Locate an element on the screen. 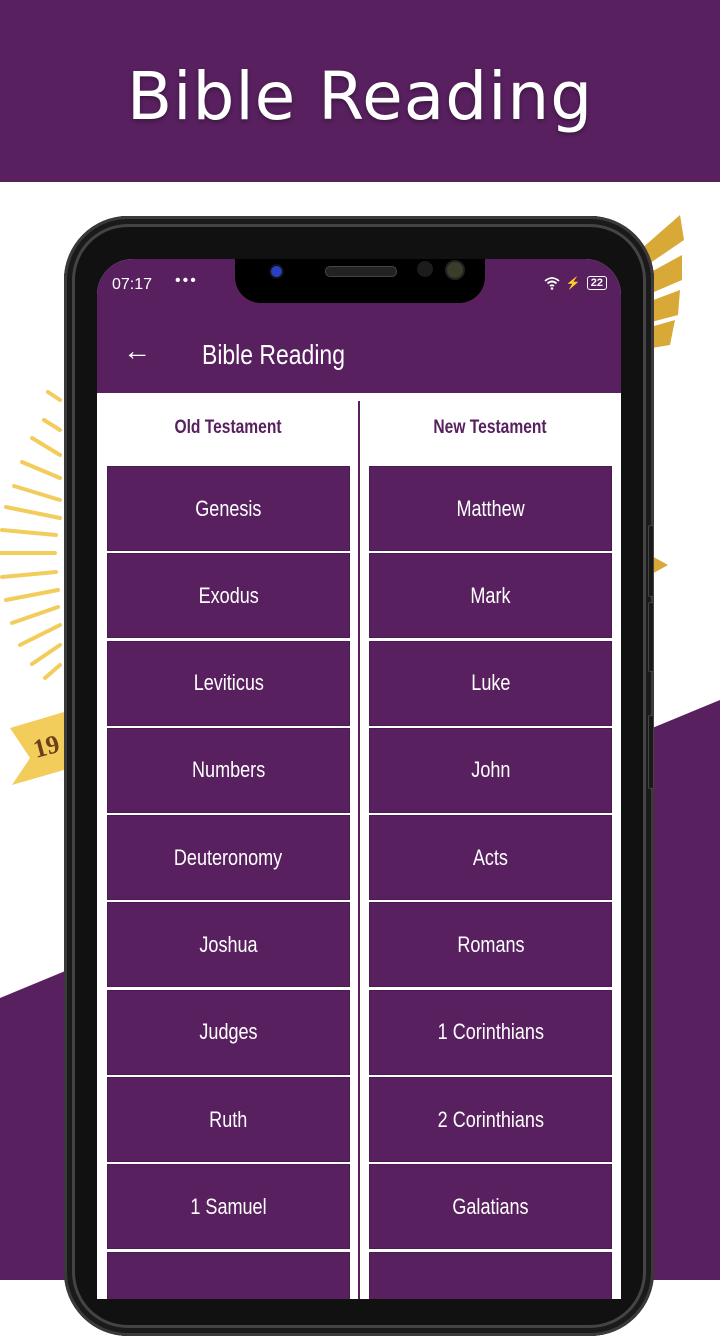 This screenshot has width=720, height=1336. book-button-old: Exodus is located at coordinates (228, 596).